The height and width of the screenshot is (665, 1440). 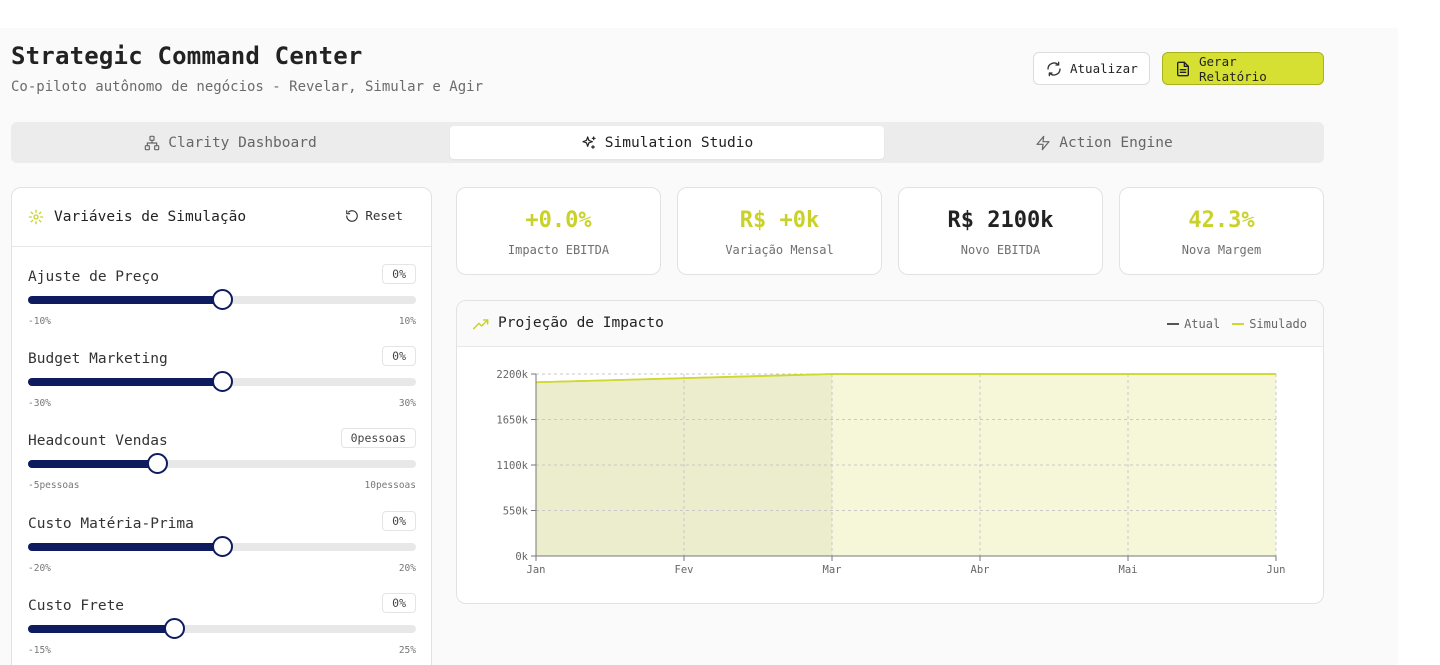 I want to click on document-icon, so click(x=1183, y=68).